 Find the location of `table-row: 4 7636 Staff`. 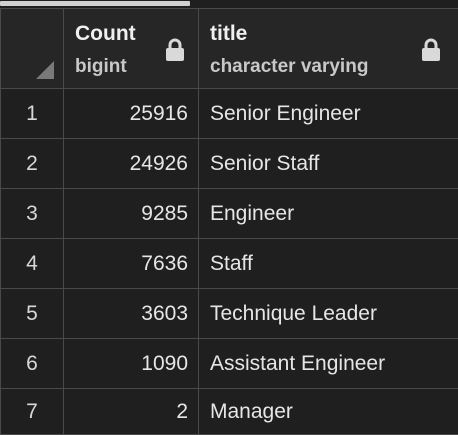

table-row: 4 7636 Staff is located at coordinates (229, 264).